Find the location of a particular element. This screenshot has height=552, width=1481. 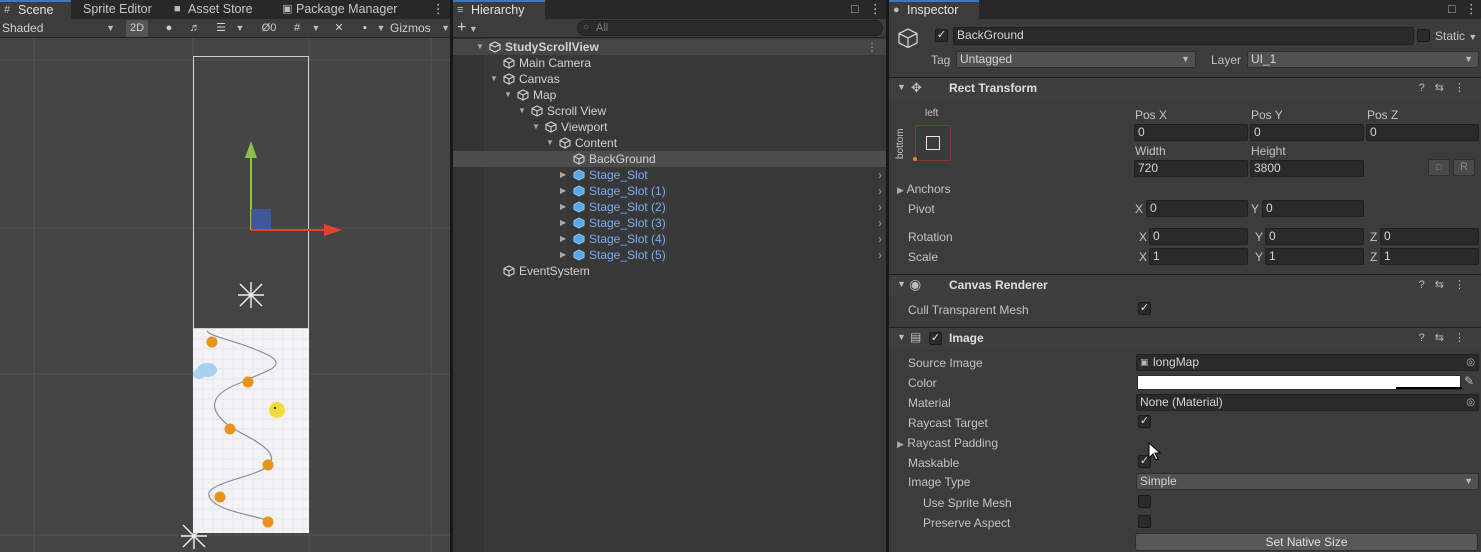

rotation-x-input: 0 is located at coordinates (1198, 236).